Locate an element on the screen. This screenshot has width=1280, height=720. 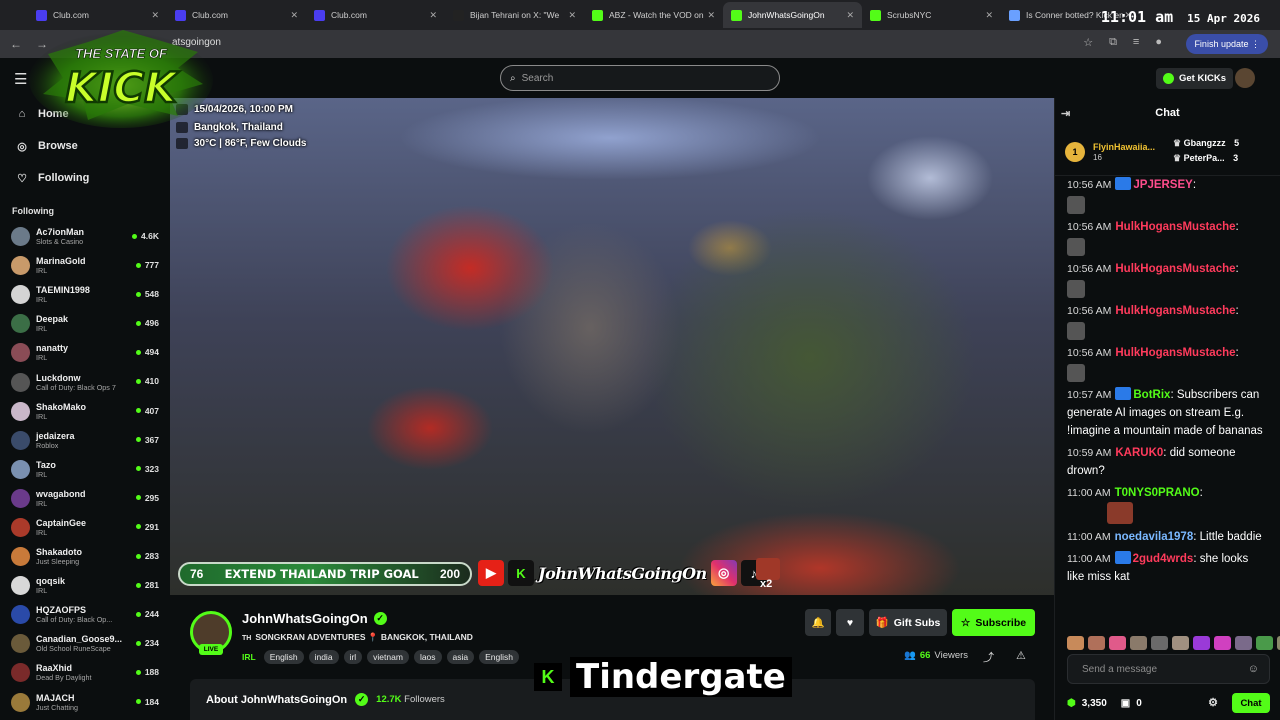
following-item: qoqsik IRL 281 is located at coordinates (85, 585).